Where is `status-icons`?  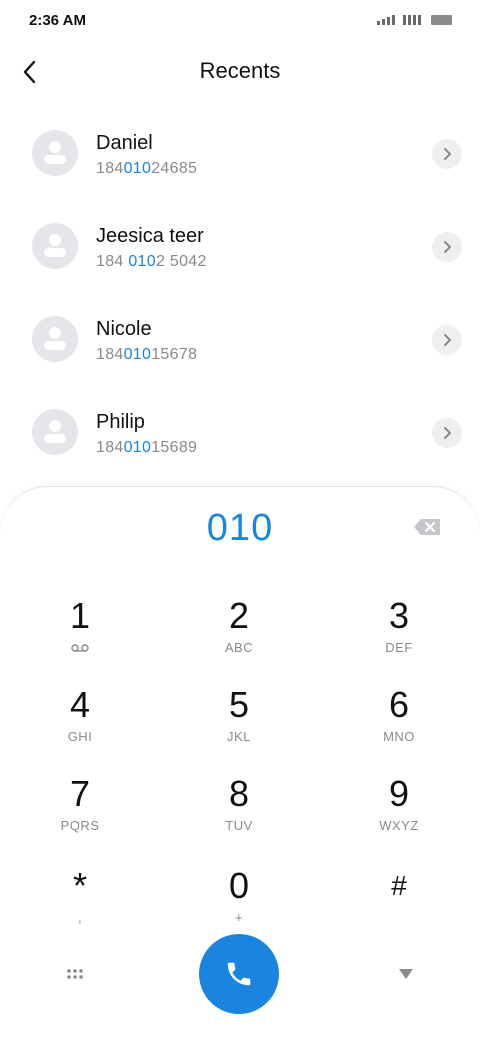 status-icons is located at coordinates (414, 20).